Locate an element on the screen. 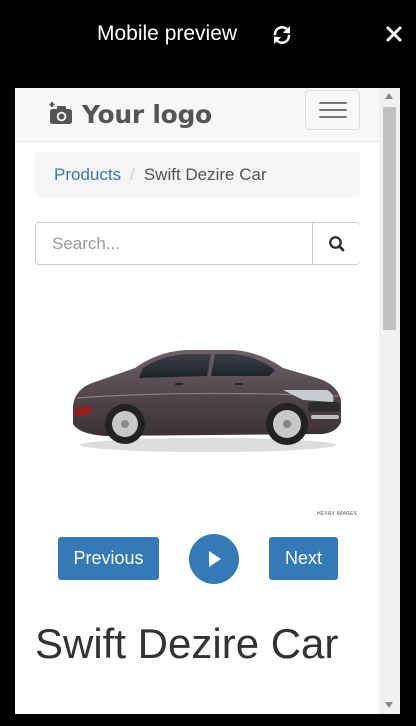 The width and height of the screenshot is (416, 726). breadcrumb-current: Swift Dezire Car is located at coordinates (205, 174).